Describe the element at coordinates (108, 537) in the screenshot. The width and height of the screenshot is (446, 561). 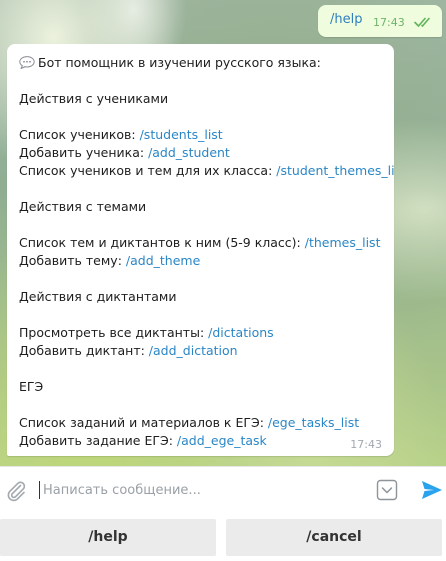
I see `help-keyboard-button: /help` at that location.